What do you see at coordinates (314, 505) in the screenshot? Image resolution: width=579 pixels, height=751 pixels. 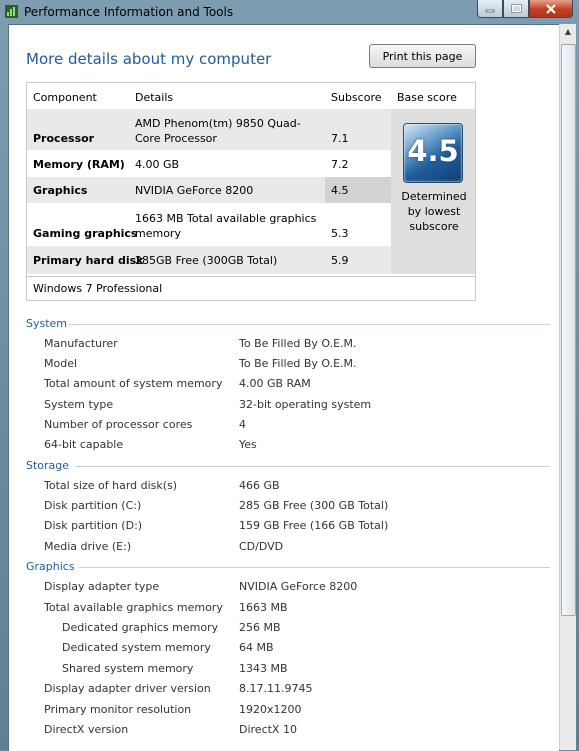 I see `detail-value: 285 GB Free (300 GB Total)` at bounding box center [314, 505].